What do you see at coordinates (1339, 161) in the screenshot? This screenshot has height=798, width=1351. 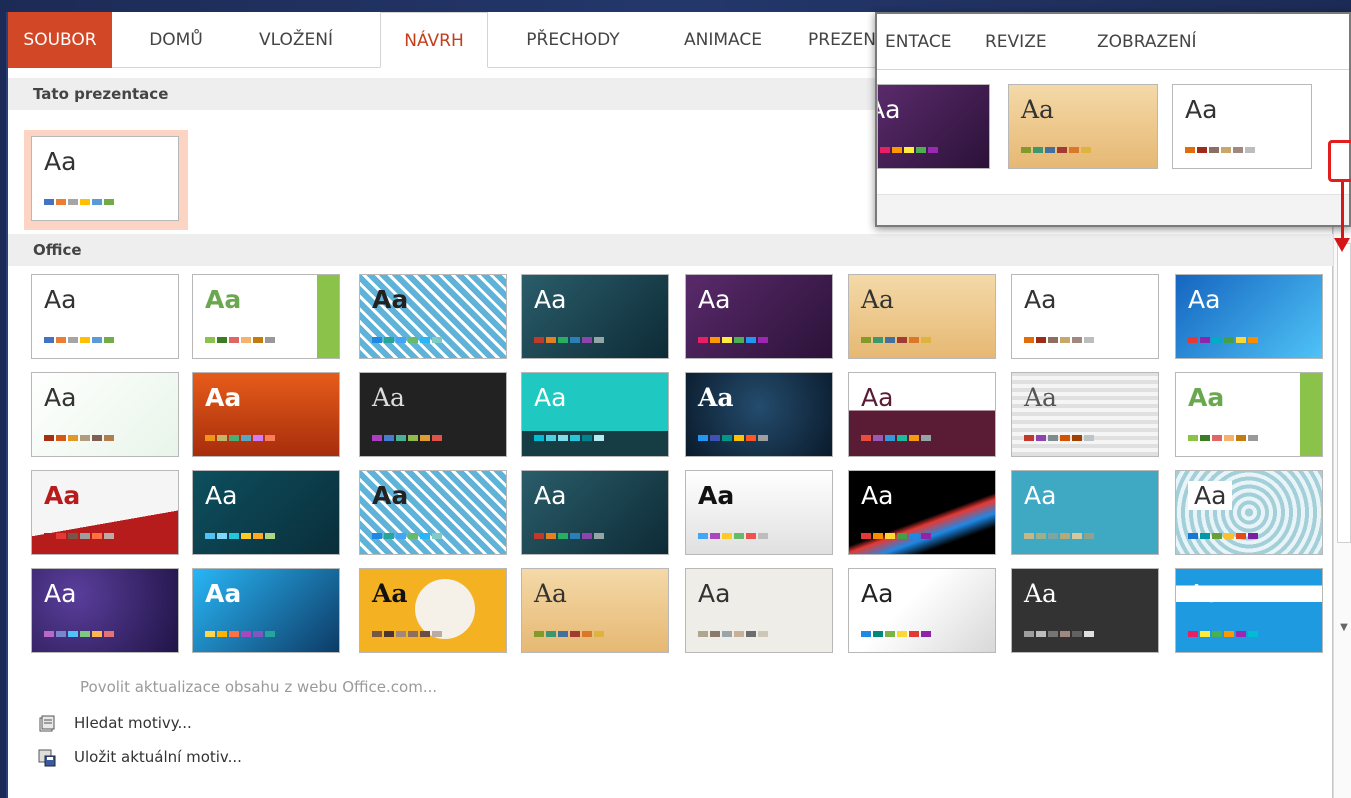 I see `more-button-highlight` at bounding box center [1339, 161].